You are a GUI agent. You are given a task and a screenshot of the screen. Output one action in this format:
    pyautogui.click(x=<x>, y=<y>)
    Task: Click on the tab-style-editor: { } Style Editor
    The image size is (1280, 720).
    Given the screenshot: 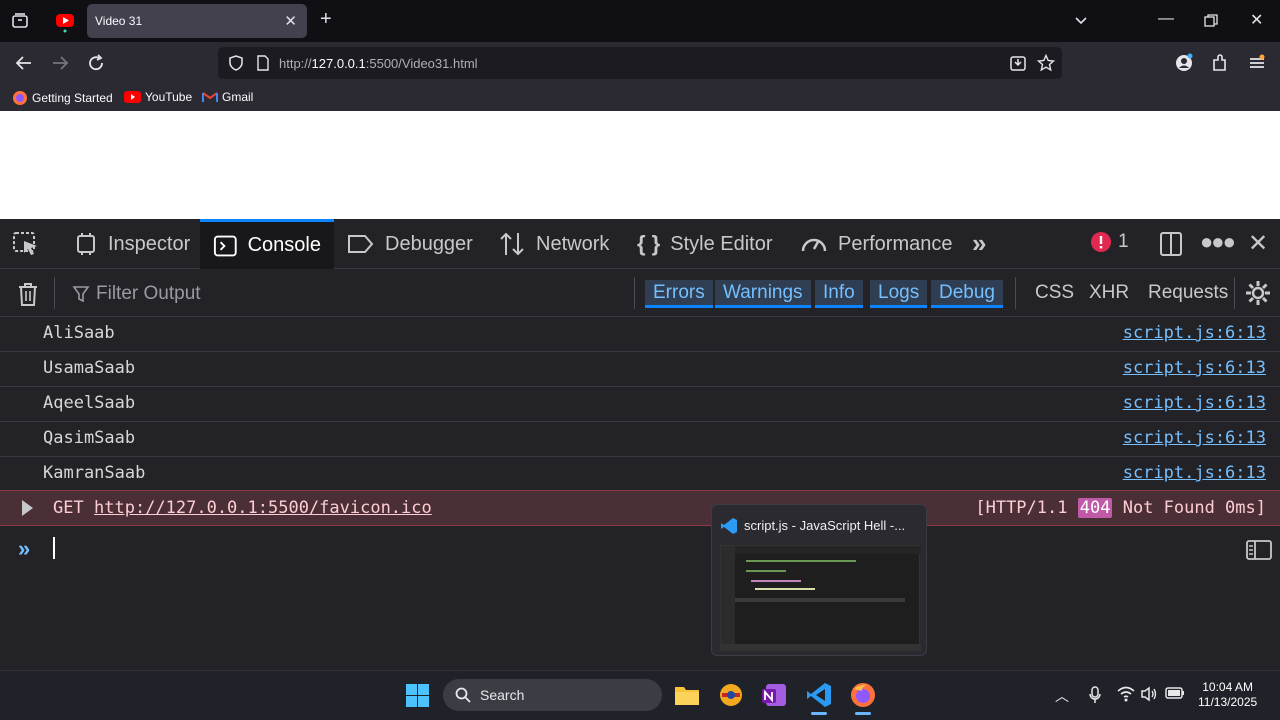 What is the action you would take?
    pyautogui.click(x=705, y=244)
    